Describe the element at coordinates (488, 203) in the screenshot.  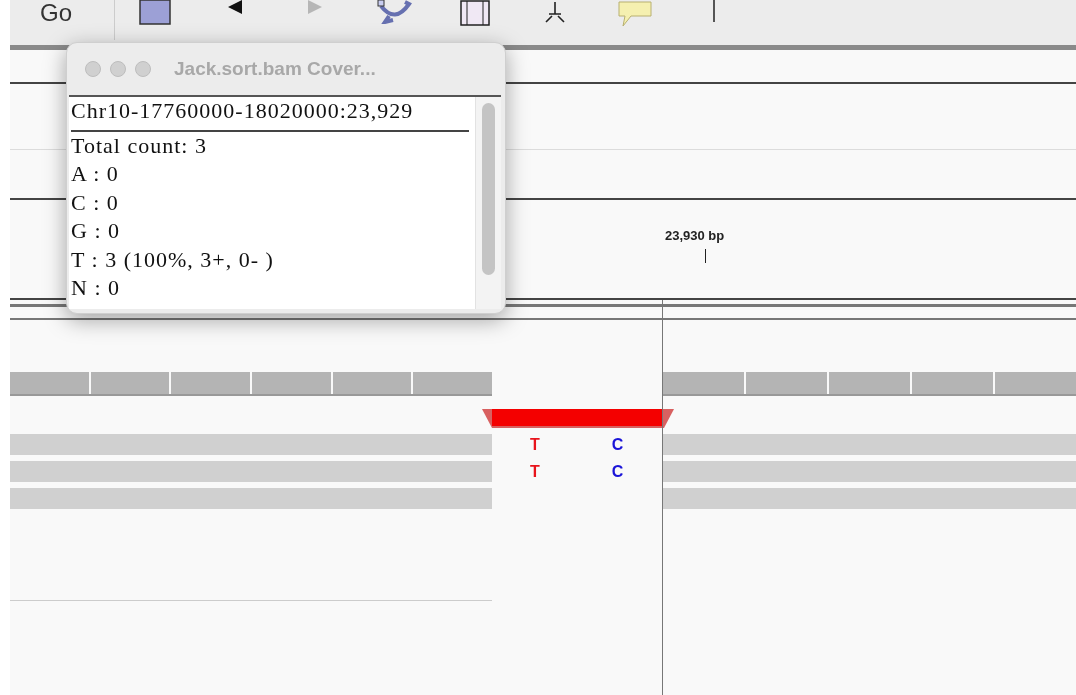
I see `scrollbar` at that location.